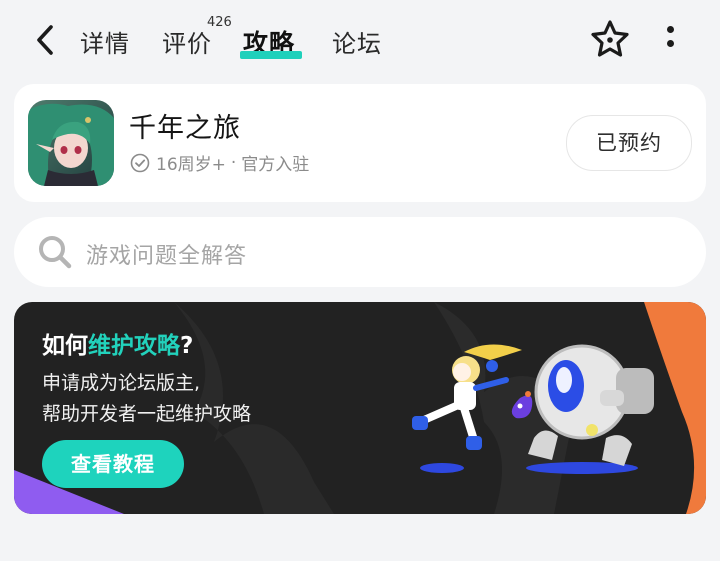 The image size is (720, 561). I want to click on search-placeholder: 游戏问题全解答, so click(167, 256).